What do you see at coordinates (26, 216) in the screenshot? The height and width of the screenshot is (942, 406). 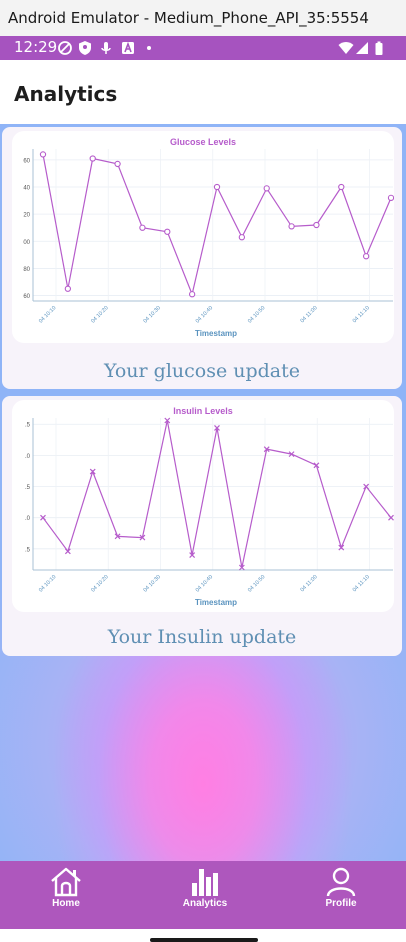 I see `y-tick-label: 20` at bounding box center [26, 216].